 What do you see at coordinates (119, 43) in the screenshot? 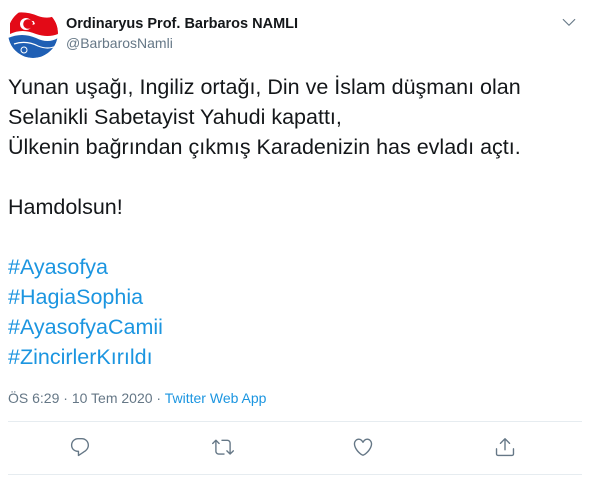
I see `author-handle: @BarbarosNamli` at bounding box center [119, 43].